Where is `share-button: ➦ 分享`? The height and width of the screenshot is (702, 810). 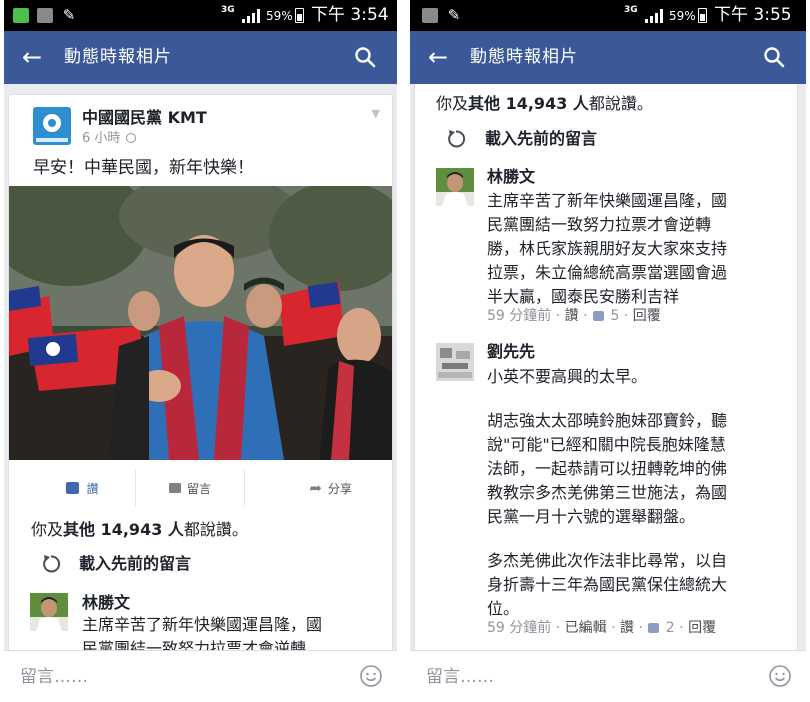
share-button: ➦ 分享 is located at coordinates (312, 488).